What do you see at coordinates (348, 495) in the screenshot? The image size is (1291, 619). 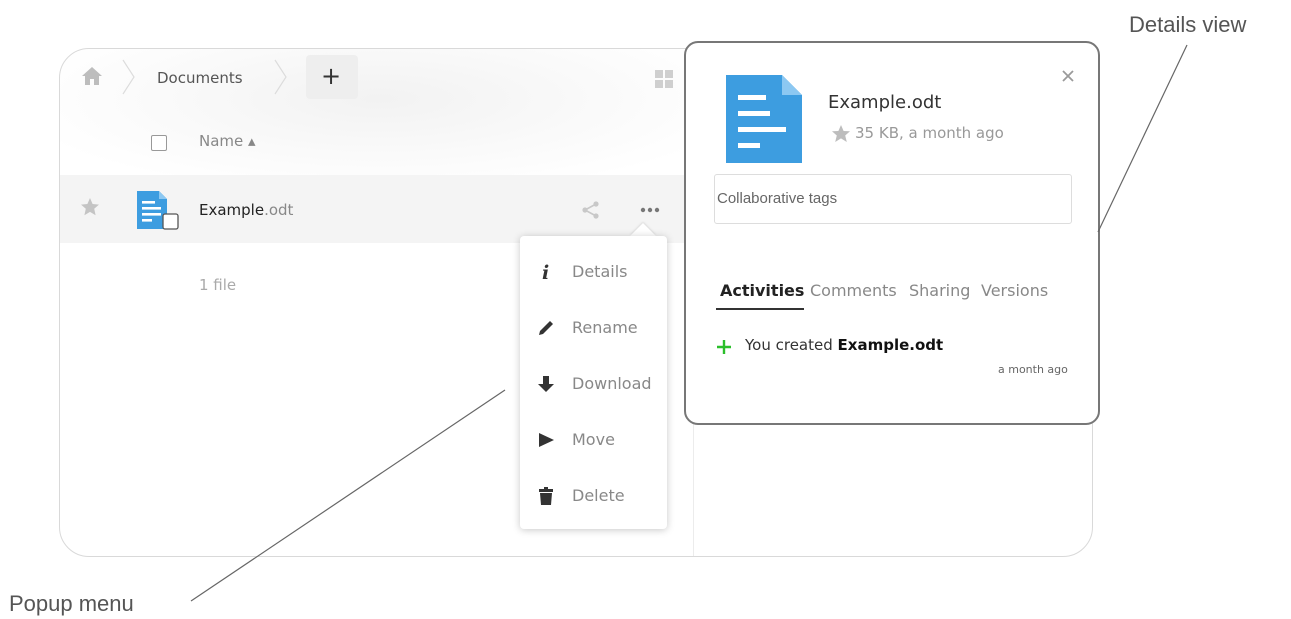 I see `popup-menu-pointer-line` at bounding box center [348, 495].